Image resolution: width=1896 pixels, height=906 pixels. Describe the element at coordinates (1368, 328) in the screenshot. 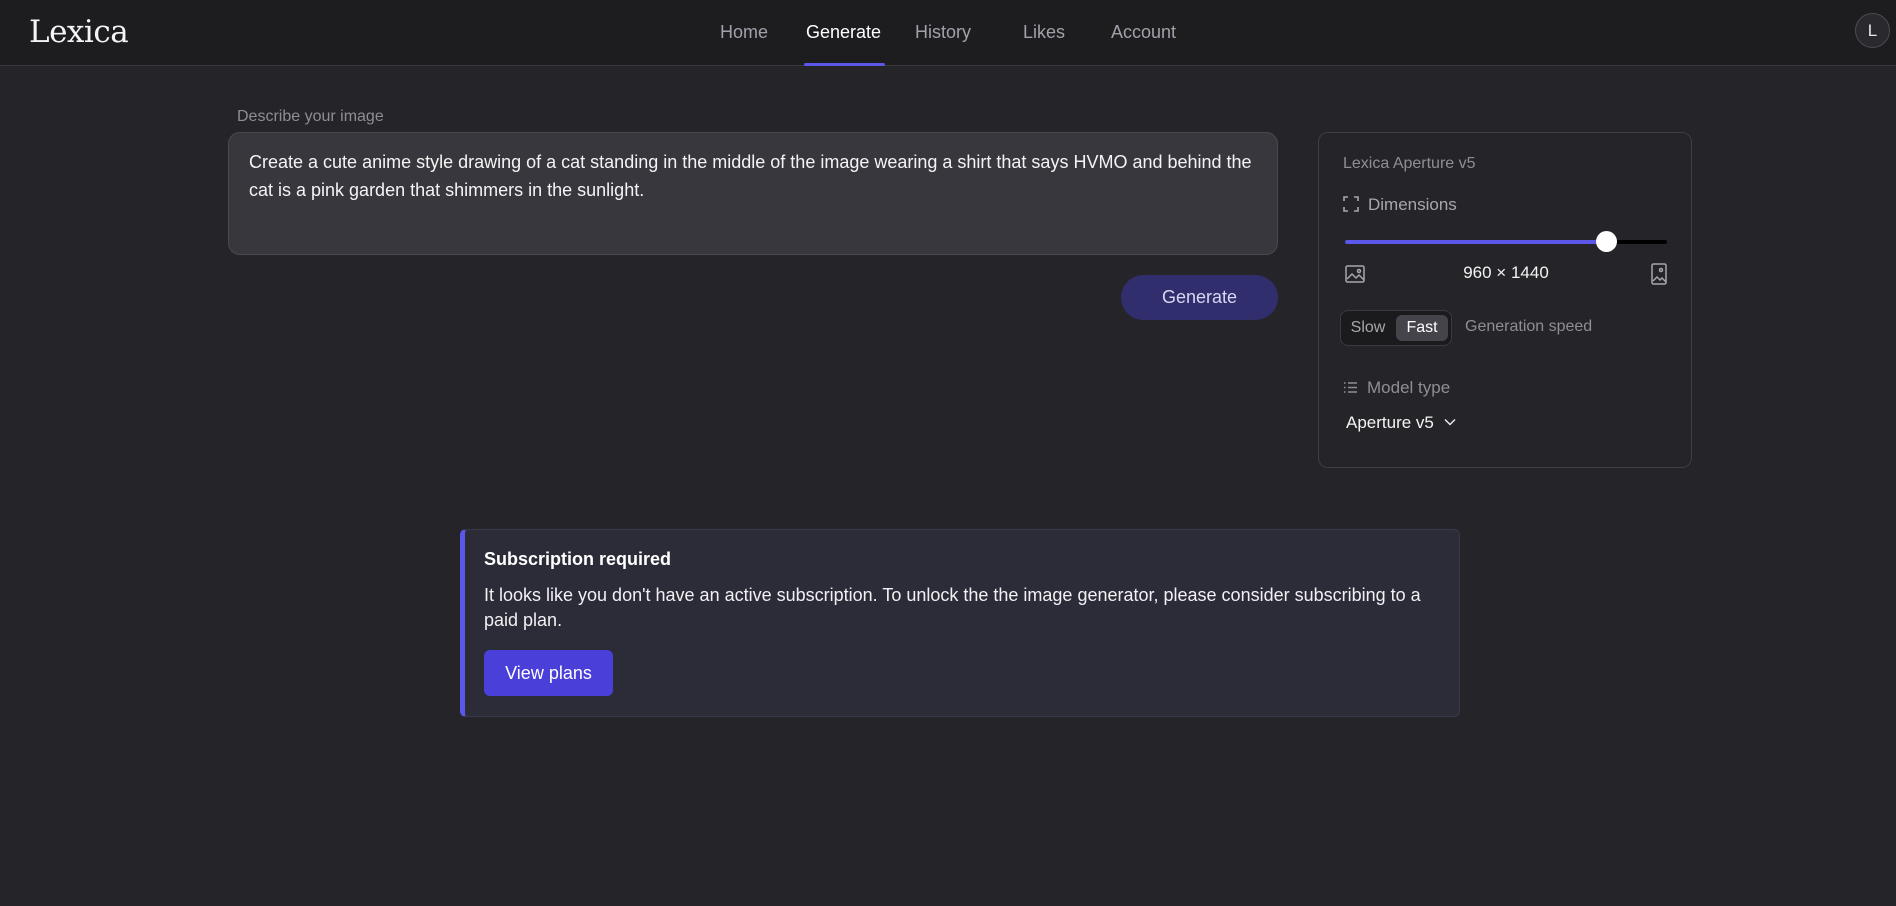

I see `speed-slow-option: Slow` at that location.